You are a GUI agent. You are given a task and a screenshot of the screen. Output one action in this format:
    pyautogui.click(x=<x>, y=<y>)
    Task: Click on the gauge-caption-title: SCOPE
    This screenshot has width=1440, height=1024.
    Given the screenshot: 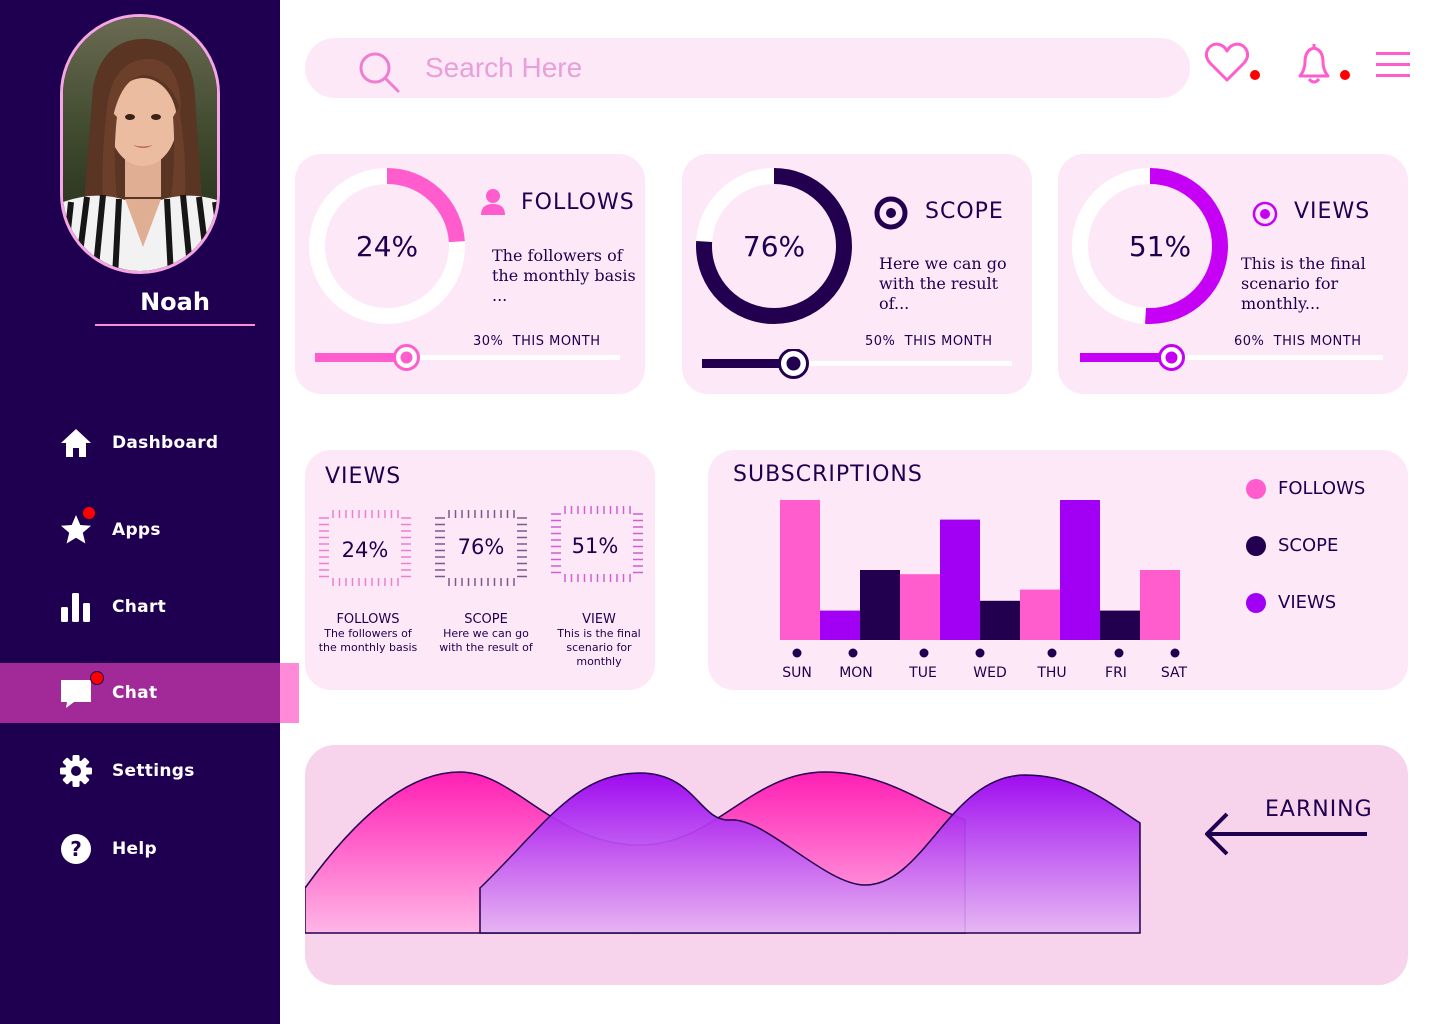 What is the action you would take?
    pyautogui.click(x=486, y=619)
    